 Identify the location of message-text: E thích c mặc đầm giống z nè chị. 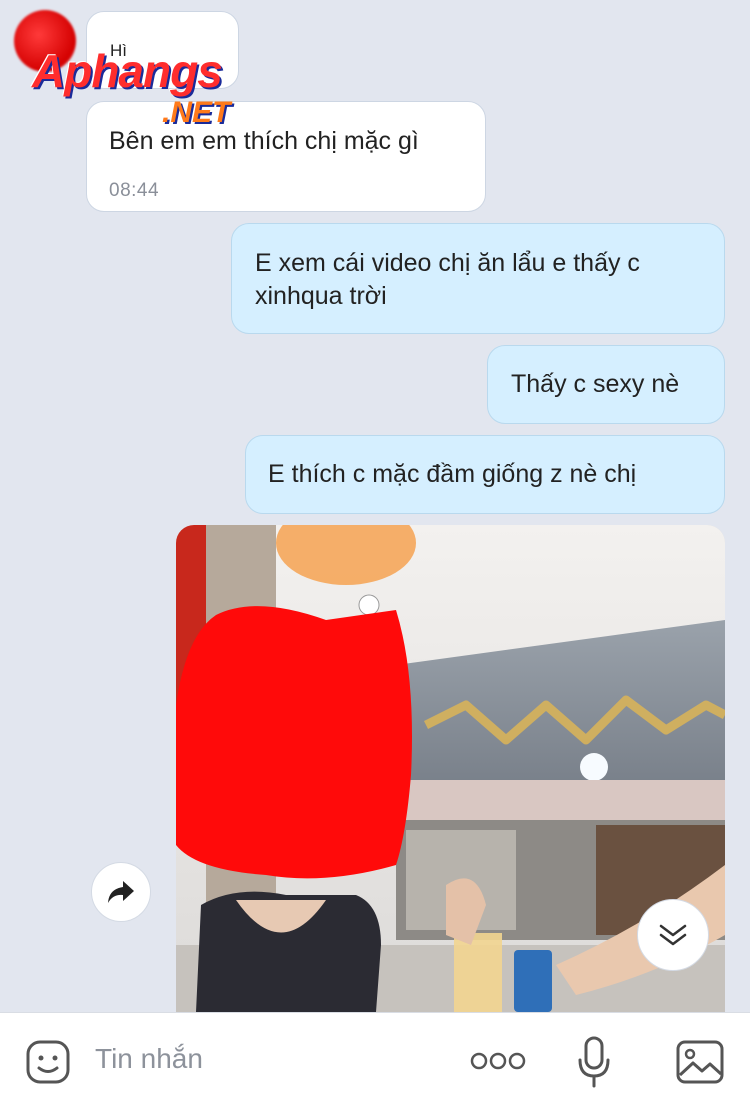
(452, 474).